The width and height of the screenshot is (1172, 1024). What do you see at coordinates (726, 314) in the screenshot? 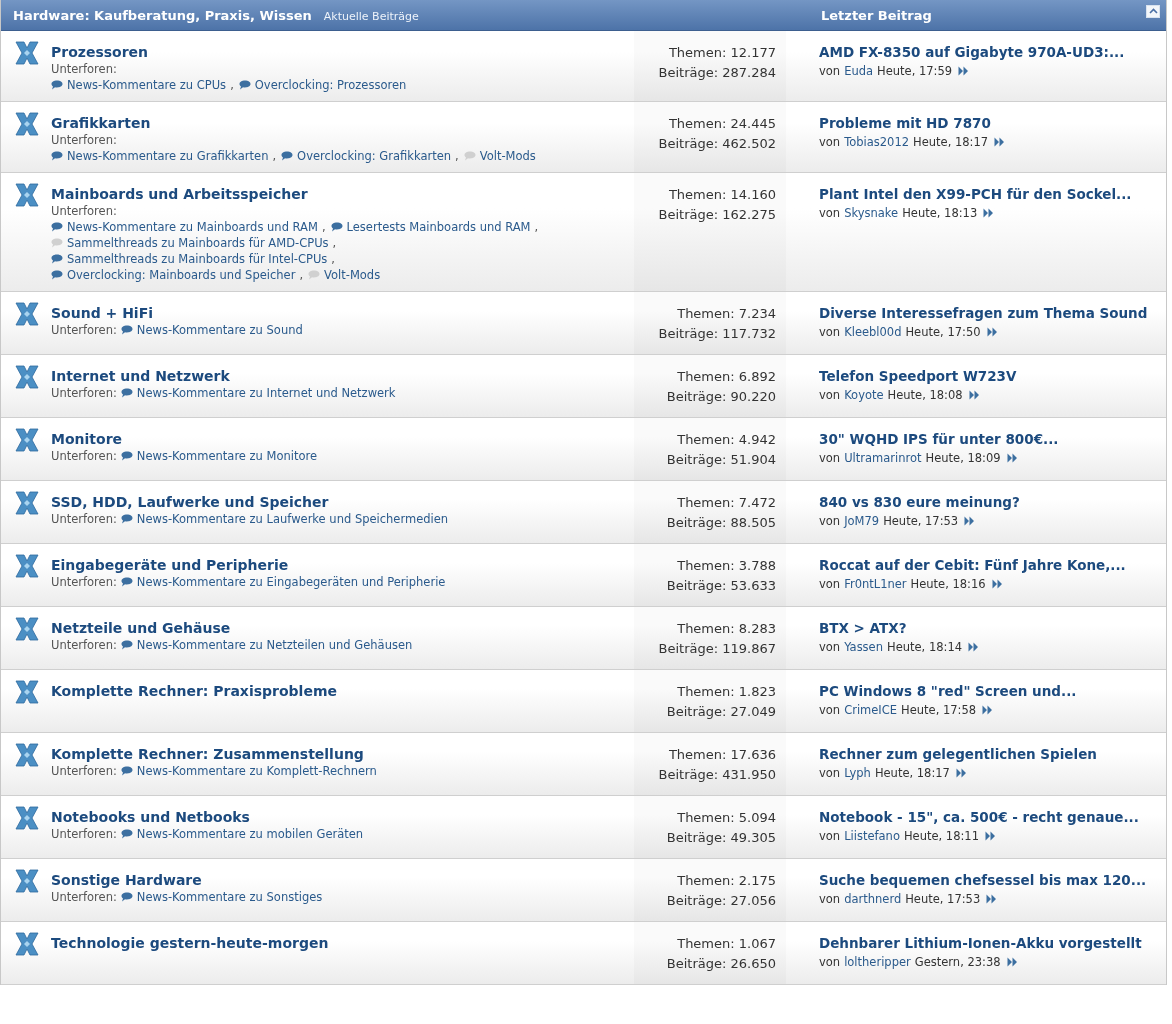
I see `topic-count: Themen: 7.234` at bounding box center [726, 314].